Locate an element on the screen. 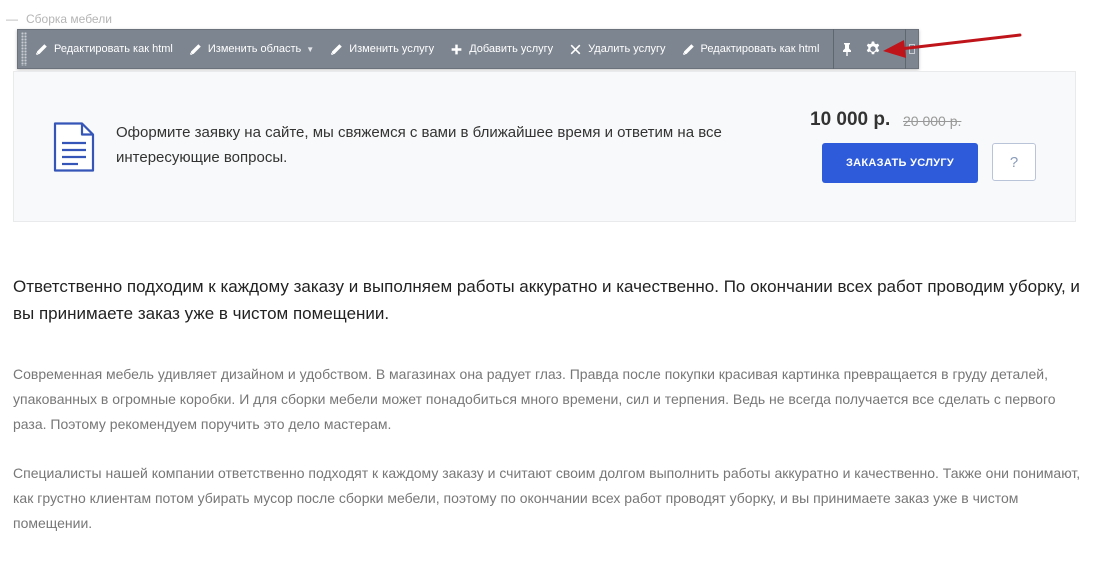 This screenshot has height=563, width=1099. pin-icon is located at coordinates (847, 49).